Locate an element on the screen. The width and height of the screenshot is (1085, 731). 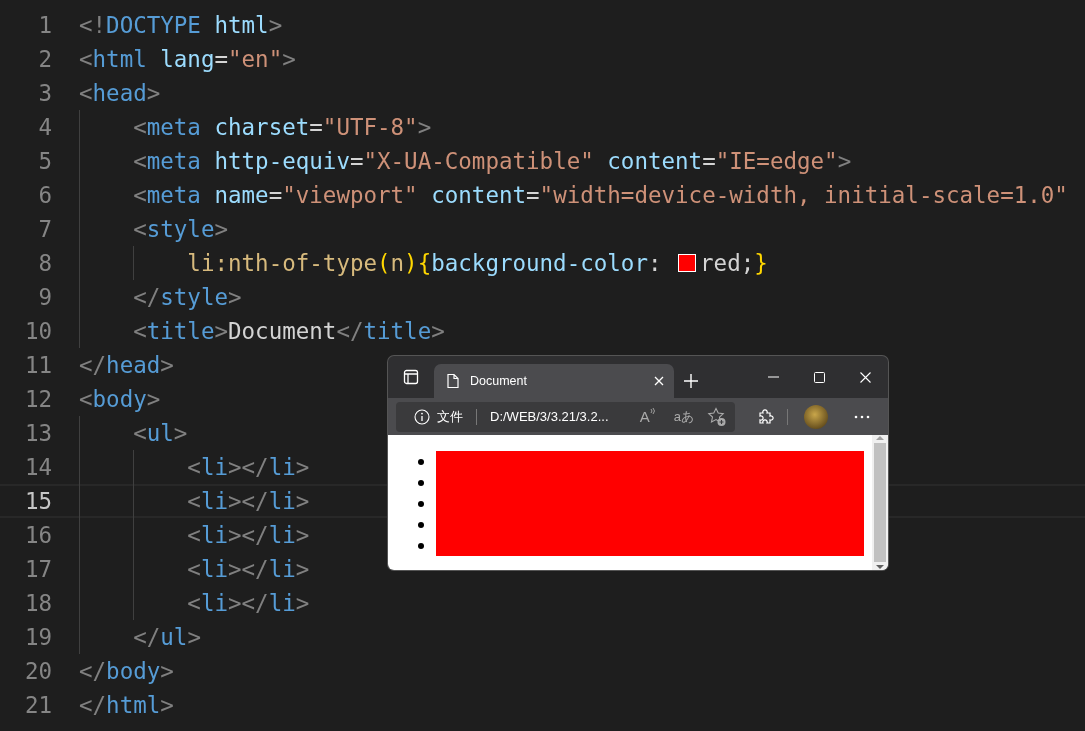
code-line: </ul> is located at coordinates (166, 637).